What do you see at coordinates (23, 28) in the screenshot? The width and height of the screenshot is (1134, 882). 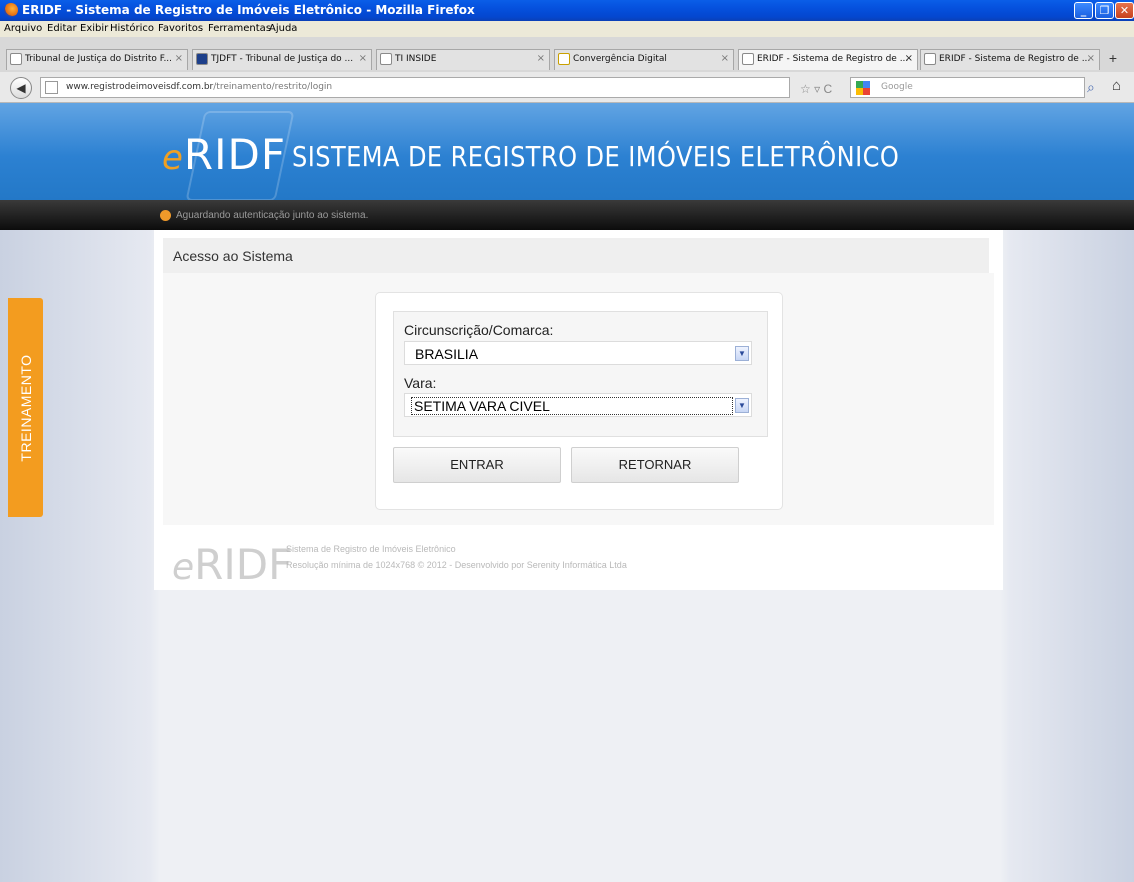 I see `menu-arquivo: Arquivo` at bounding box center [23, 28].